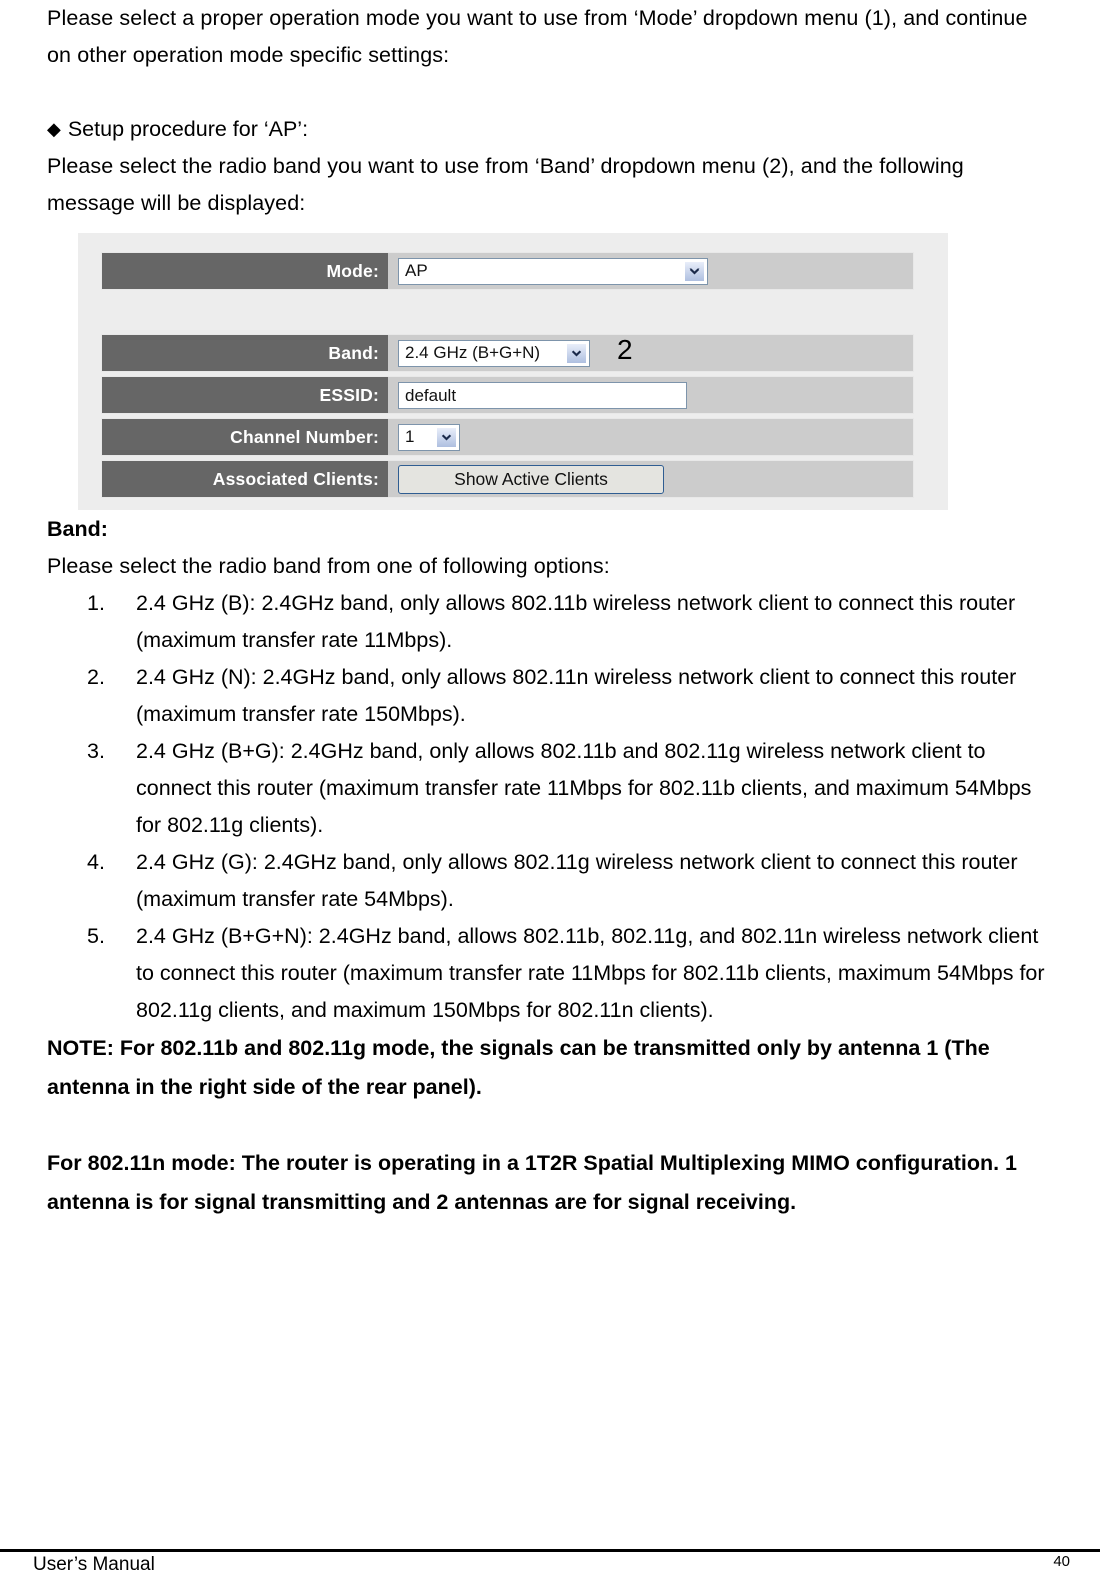 The width and height of the screenshot is (1100, 1578). I want to click on settings-row-associated-clients: Associated Clients: Show Active Clients, so click(507, 479).